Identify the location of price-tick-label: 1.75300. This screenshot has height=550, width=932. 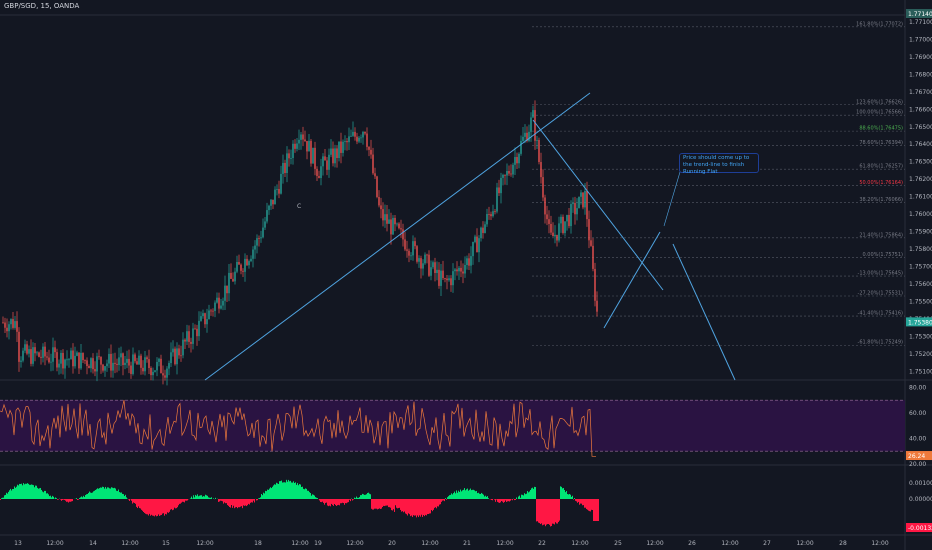
(920, 336).